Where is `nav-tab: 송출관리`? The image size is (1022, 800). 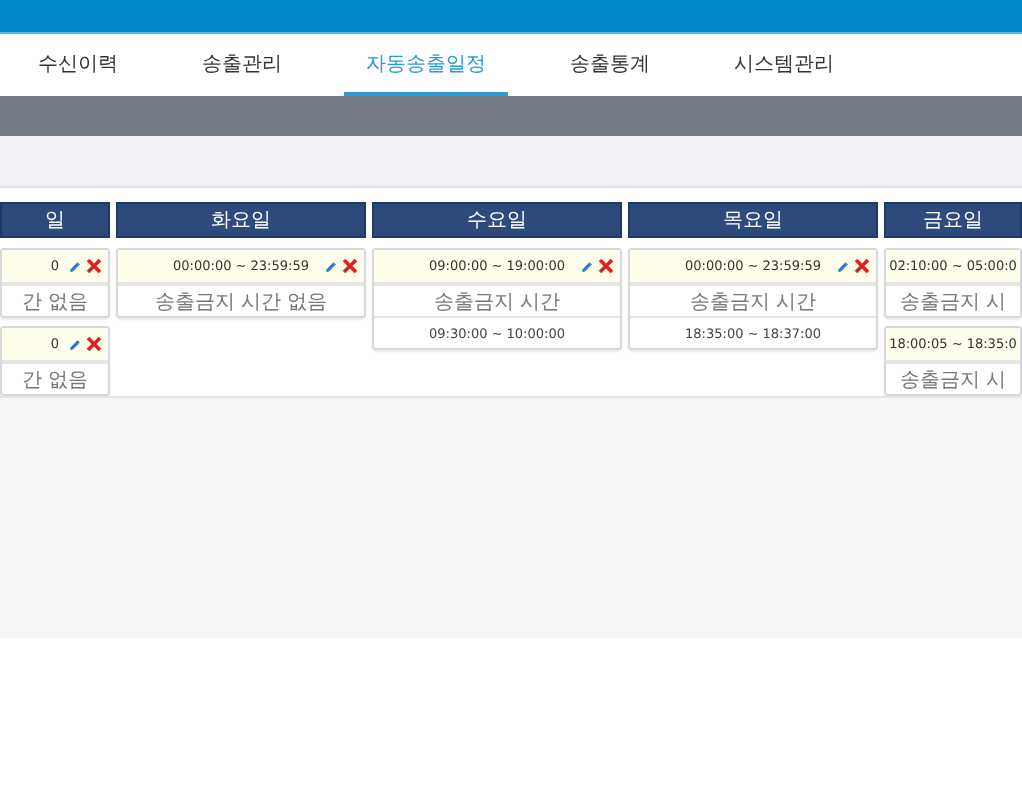 nav-tab: 송출관리 is located at coordinates (242, 65).